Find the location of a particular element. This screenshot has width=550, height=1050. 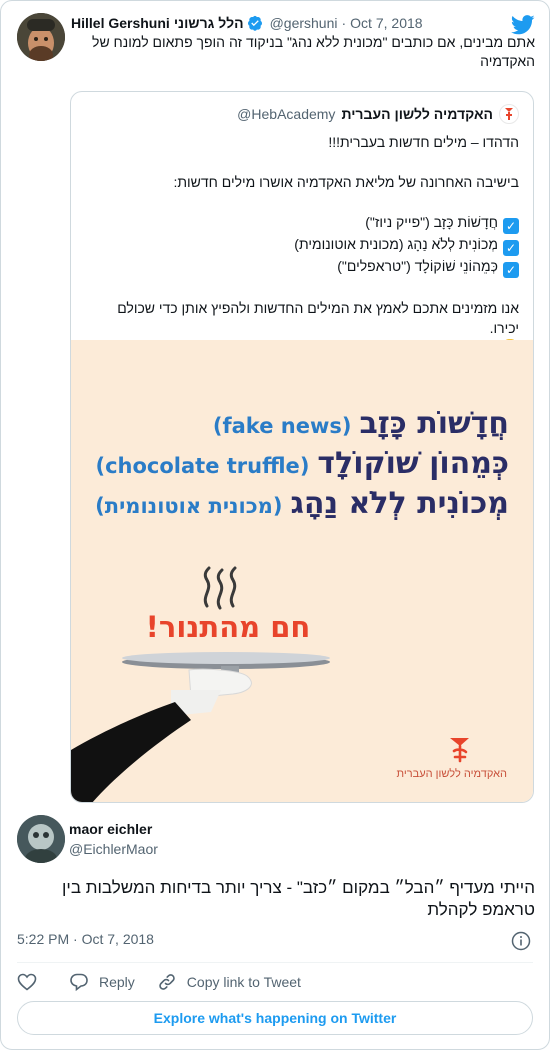

quoted-item: ✓כְּמֵהוֹנֵי שׁוֹקוֹלָד ("טראפלים") is located at coordinates (302, 267).